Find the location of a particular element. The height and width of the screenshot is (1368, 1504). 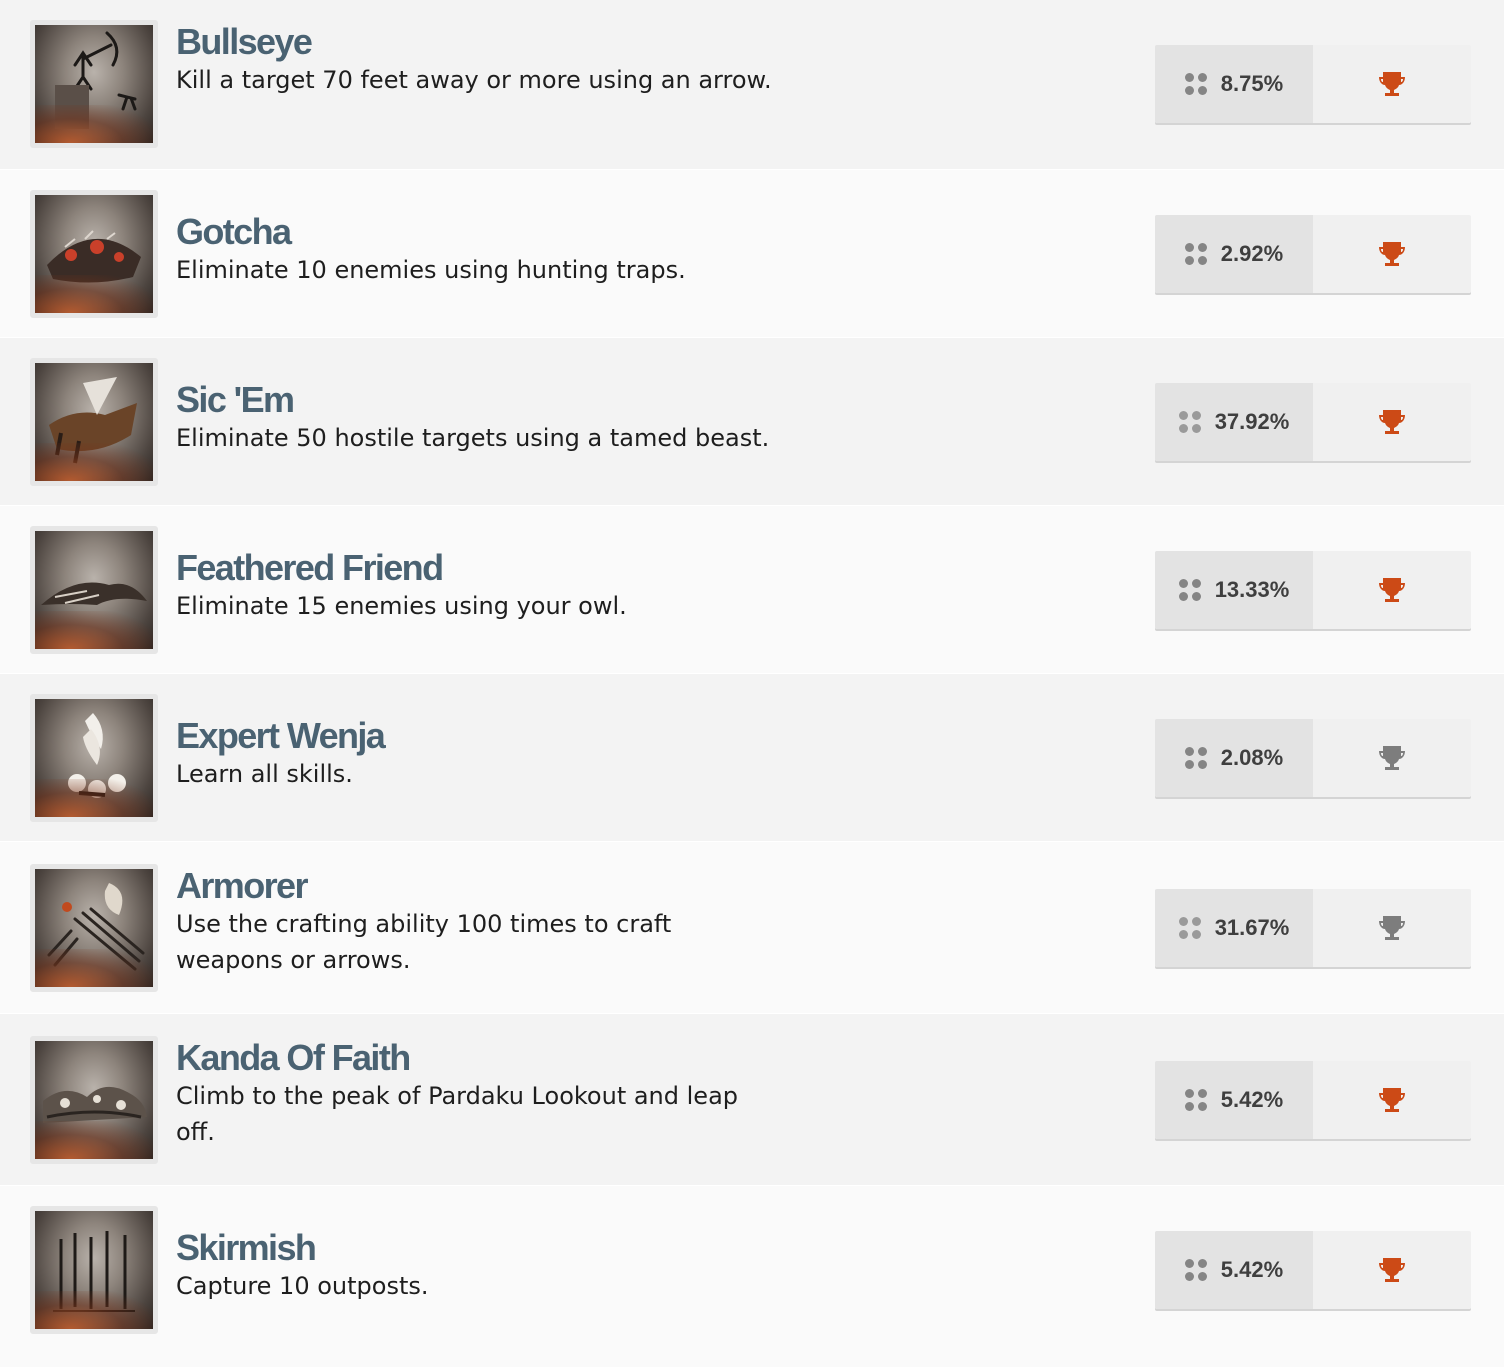

unlock-rate: 2.92% is located at coordinates (1234, 254).